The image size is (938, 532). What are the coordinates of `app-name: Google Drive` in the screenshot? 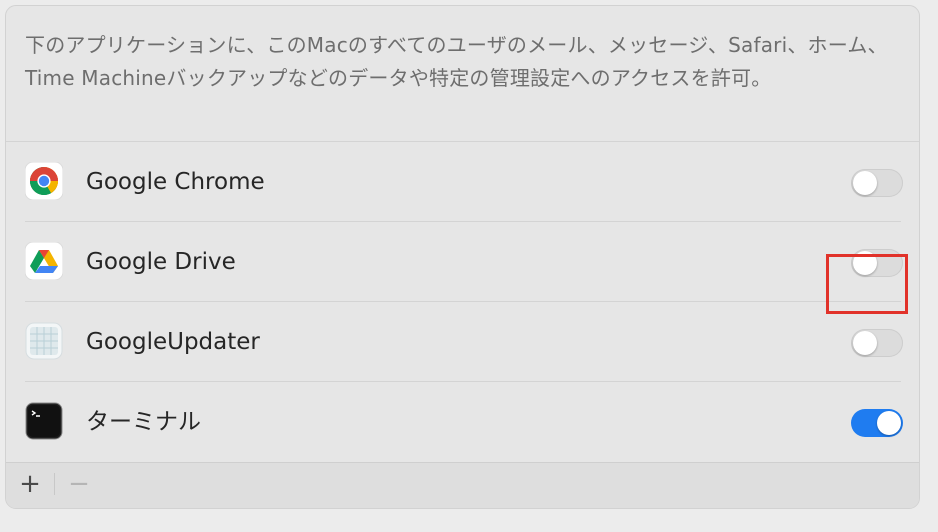 It's located at (161, 262).